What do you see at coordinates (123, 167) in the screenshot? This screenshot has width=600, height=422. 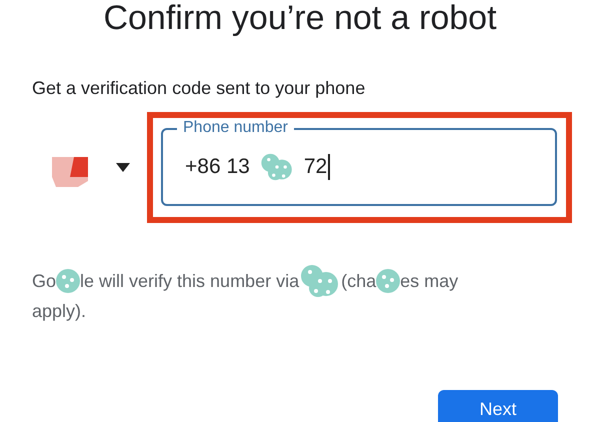 I see `dropdown-caret-icon` at bounding box center [123, 167].